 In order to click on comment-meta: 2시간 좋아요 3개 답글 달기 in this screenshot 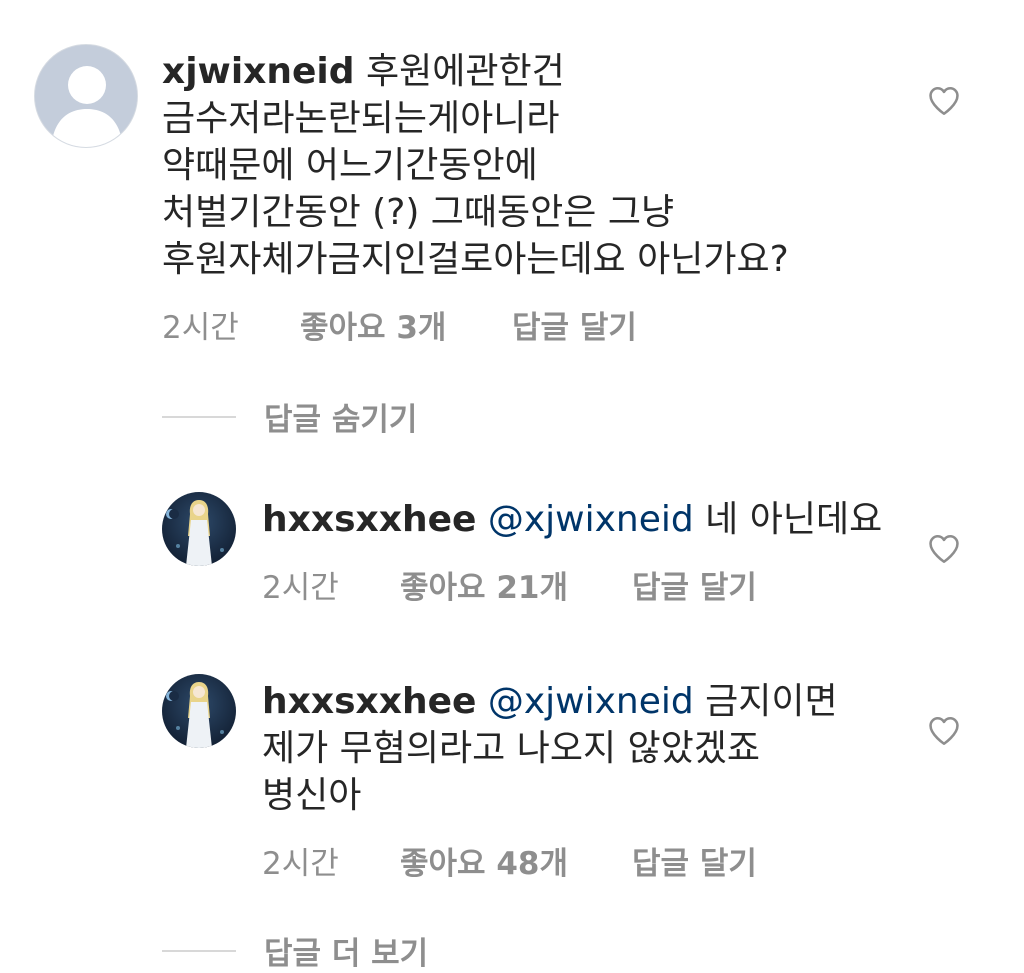, I will do `click(399, 324)`.